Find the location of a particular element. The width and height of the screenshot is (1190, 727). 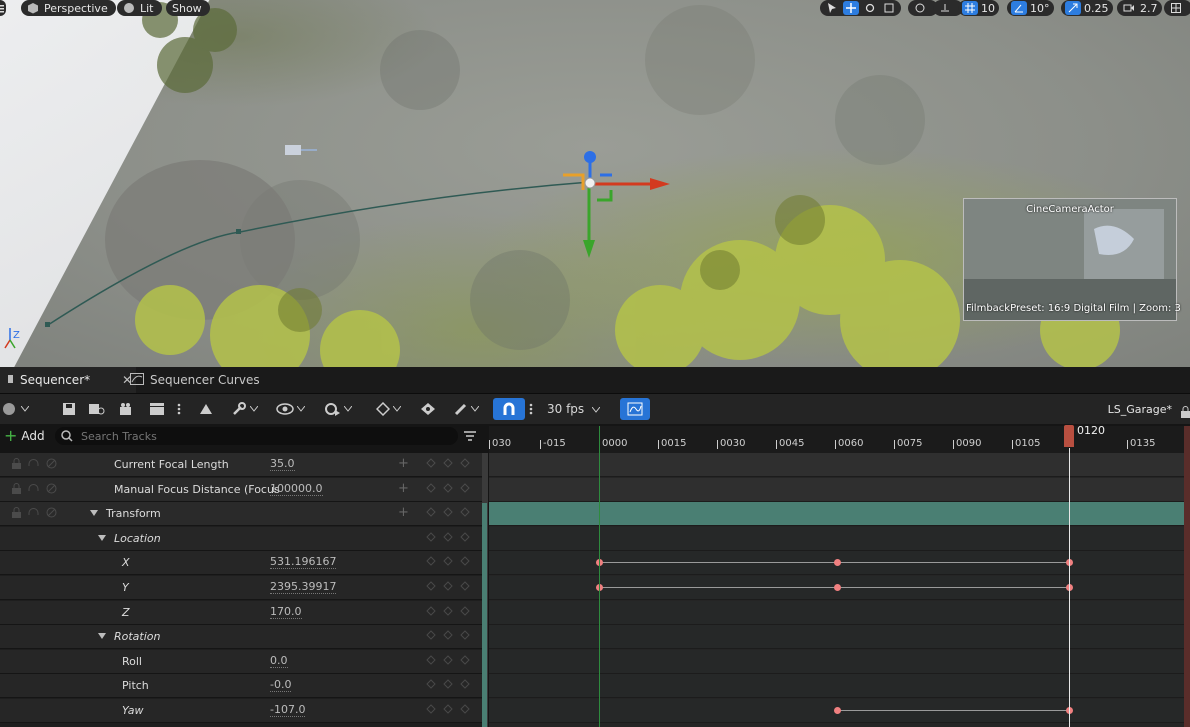

track-row: Y 2395.39917 is located at coordinates (241, 588).